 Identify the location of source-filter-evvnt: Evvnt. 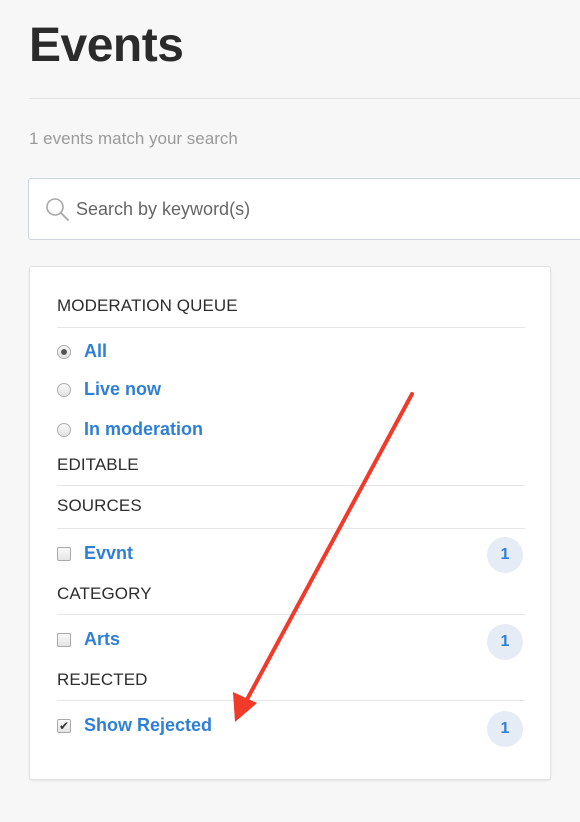
(95, 553).